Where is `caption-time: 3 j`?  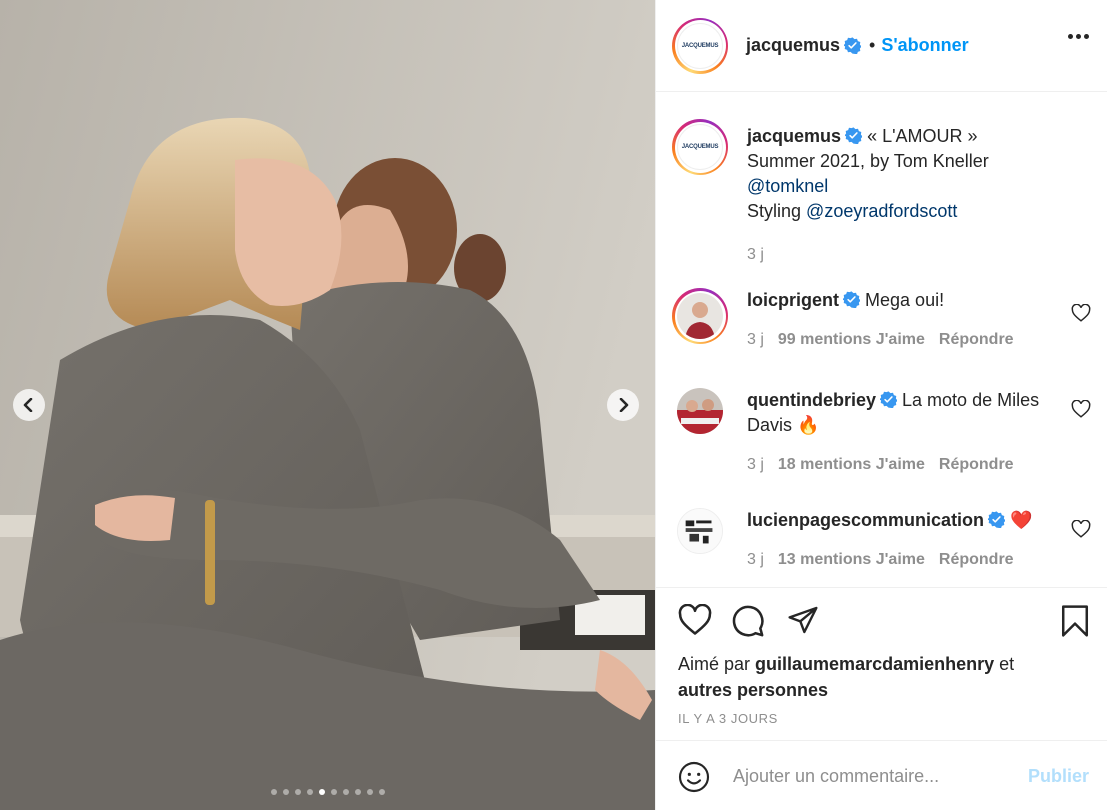
caption-time: 3 j is located at coordinates (755, 254).